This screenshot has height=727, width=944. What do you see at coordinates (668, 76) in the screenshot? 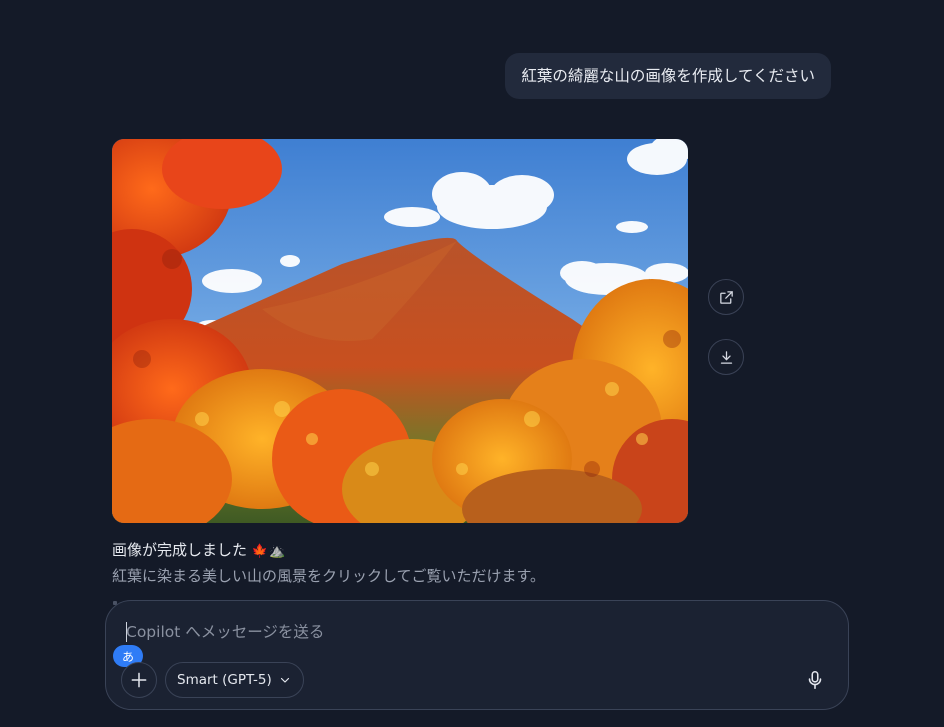
I see `user-message-bubble: 紅葉の綺麗な山の画像を作成してください` at bounding box center [668, 76].